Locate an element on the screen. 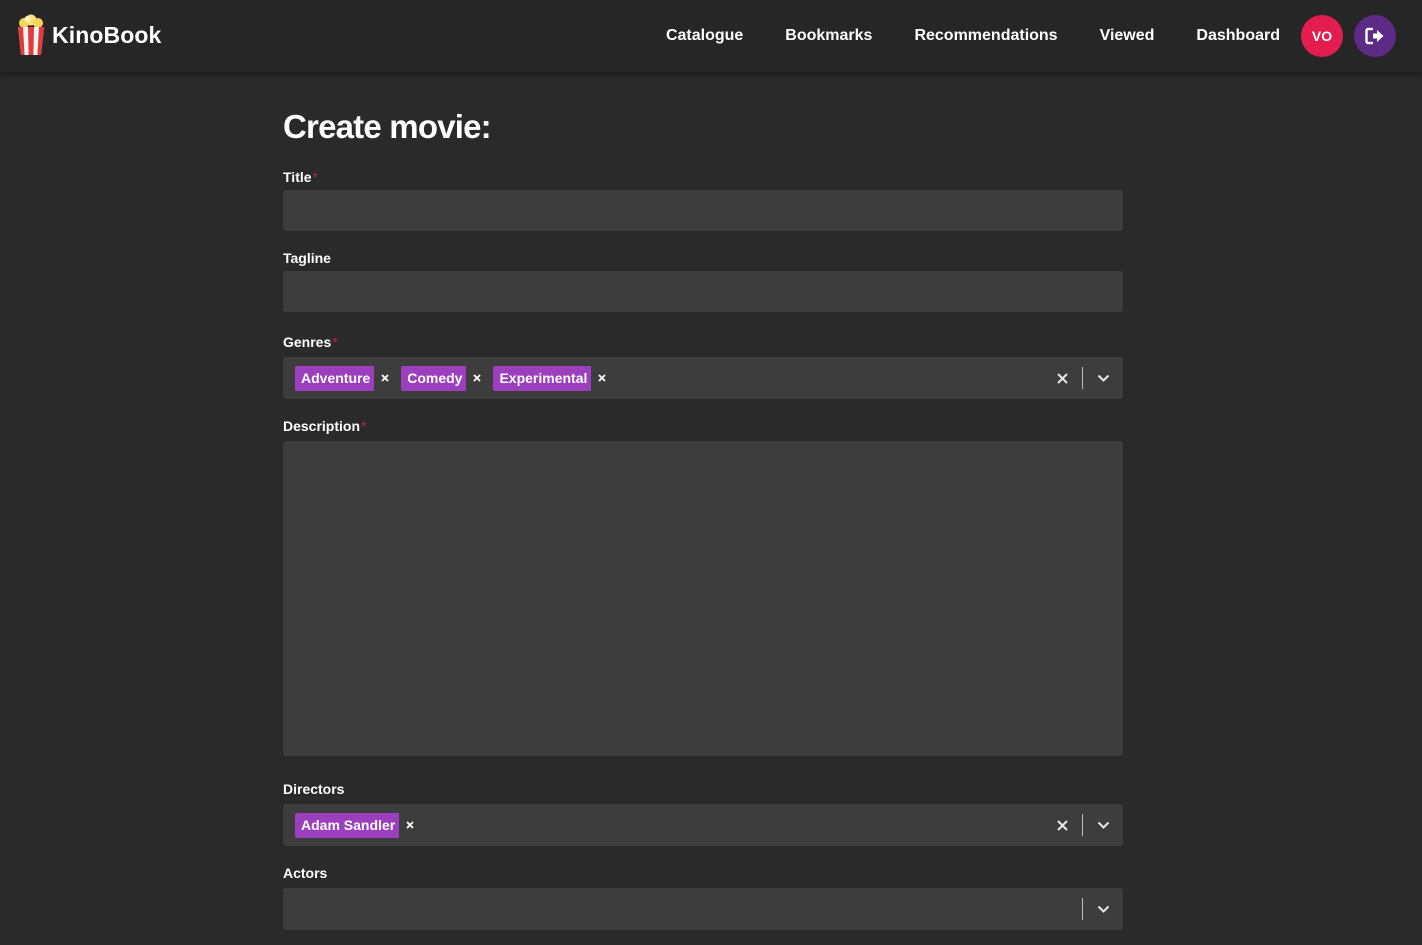 The height and width of the screenshot is (945, 1422). director-chip: Adam Sandler is located at coordinates (358, 825).